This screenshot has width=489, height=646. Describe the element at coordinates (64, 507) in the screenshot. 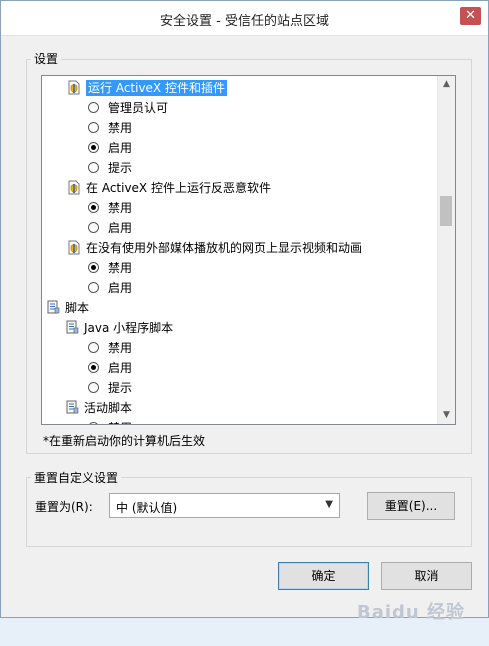

I see `reset-to-label: 重置为(R):` at that location.